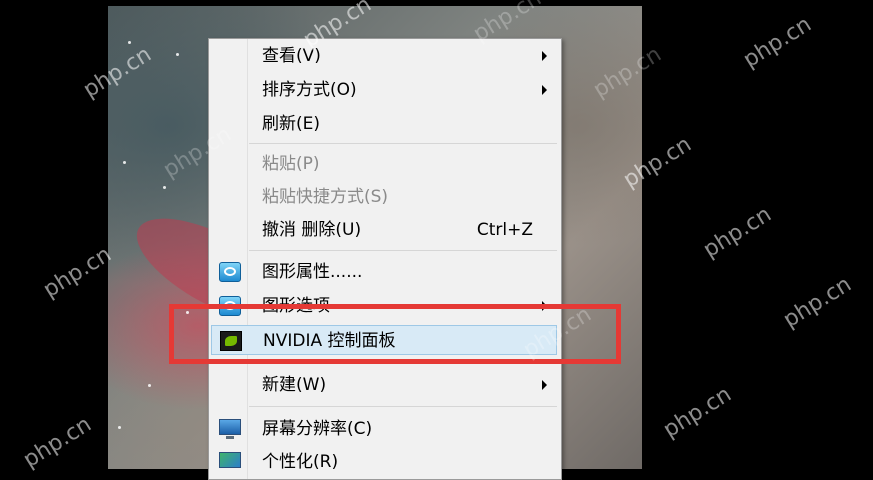 Image resolution: width=873 pixels, height=480 pixels. I want to click on monitor-icon, so click(230, 429).